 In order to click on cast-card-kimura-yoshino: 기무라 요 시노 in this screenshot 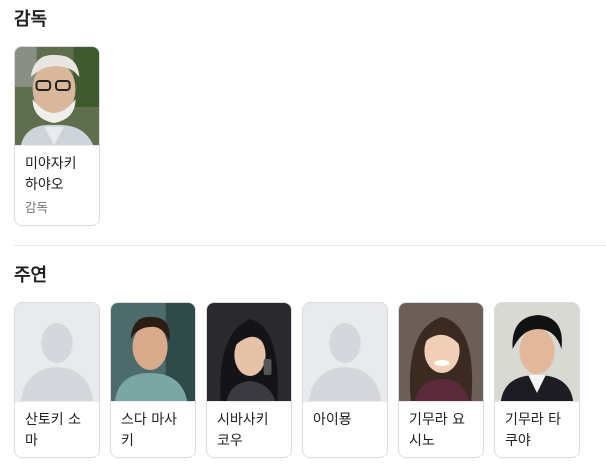, I will do `click(441, 380)`.